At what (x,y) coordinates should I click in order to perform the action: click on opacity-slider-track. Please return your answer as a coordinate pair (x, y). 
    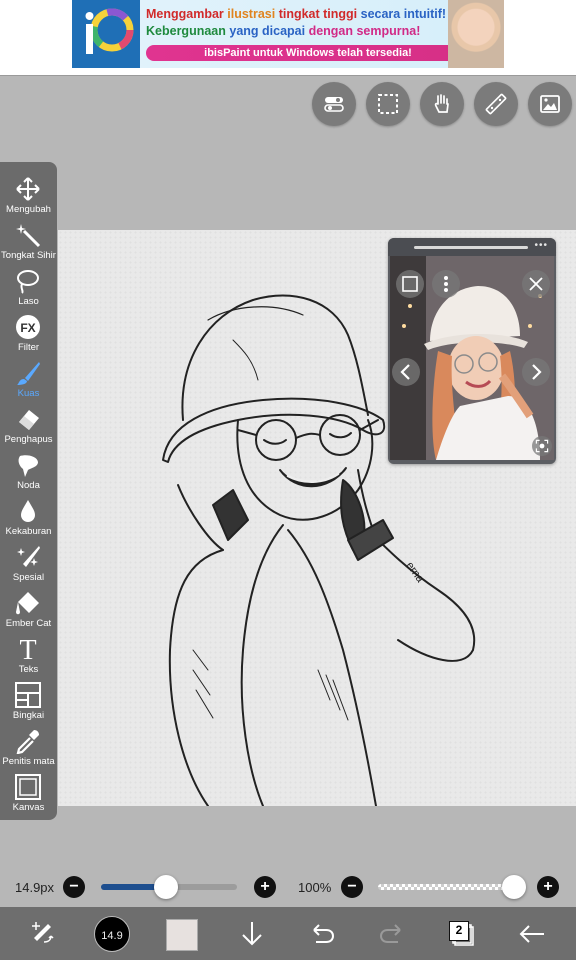
    Looking at the image, I should click on (446, 887).